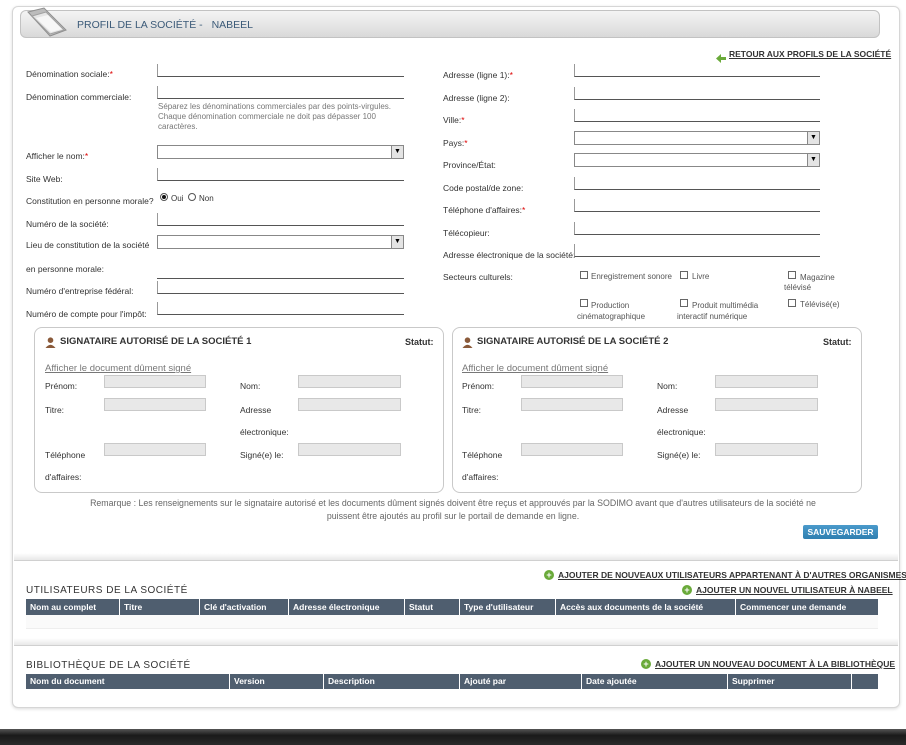 This screenshot has height=745, width=906. Describe the element at coordinates (792, 303) in the screenshot. I see `televise-checkbox` at that location.